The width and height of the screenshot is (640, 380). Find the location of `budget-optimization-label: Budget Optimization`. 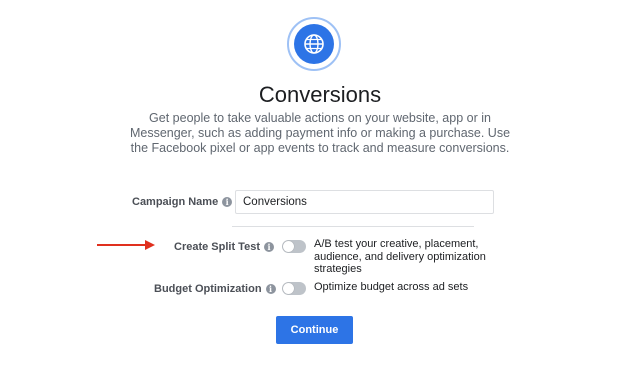

budget-optimization-label: Budget Optimization is located at coordinates (208, 289).